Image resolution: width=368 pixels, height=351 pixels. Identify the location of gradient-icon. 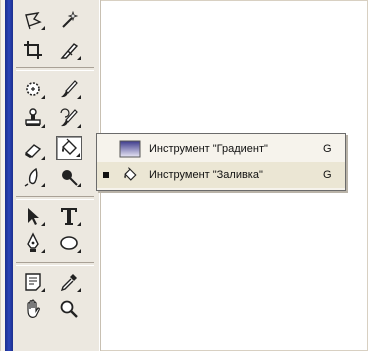
(130, 149).